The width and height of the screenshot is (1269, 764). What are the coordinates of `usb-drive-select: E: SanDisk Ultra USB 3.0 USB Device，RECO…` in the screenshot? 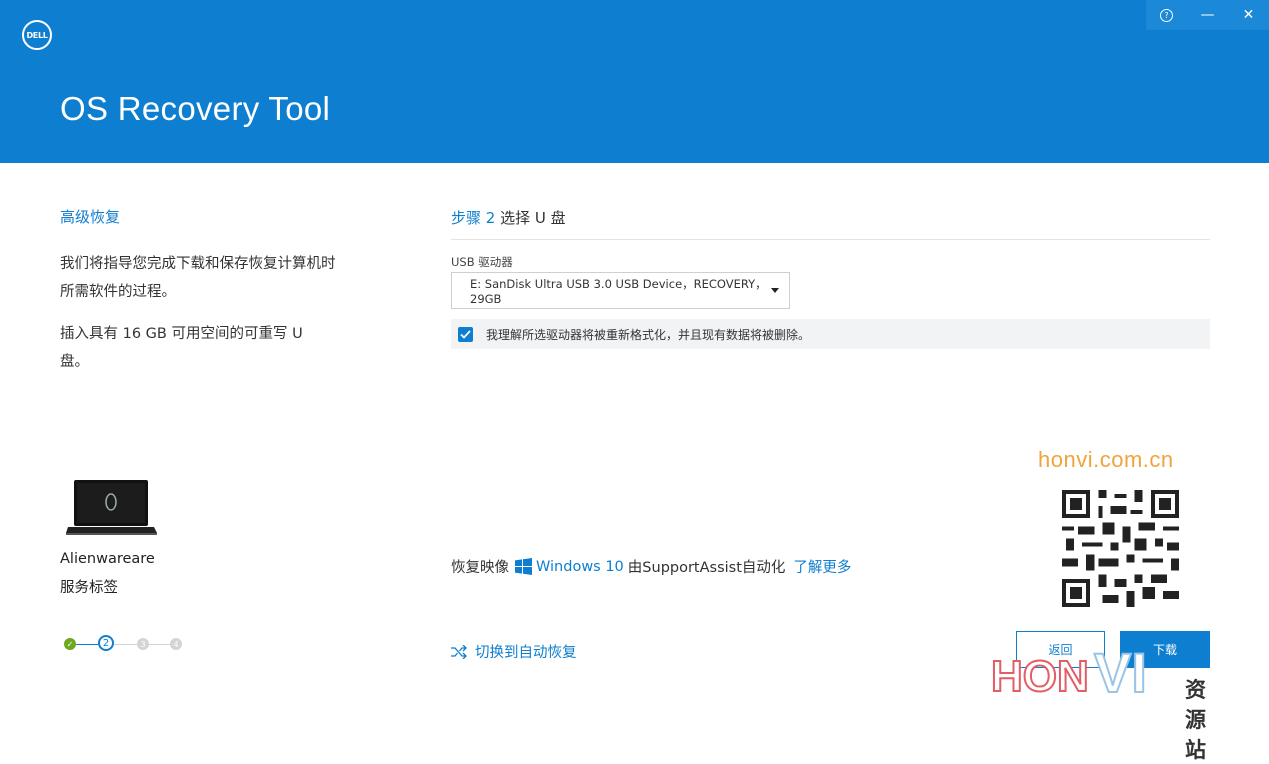 It's located at (620, 290).